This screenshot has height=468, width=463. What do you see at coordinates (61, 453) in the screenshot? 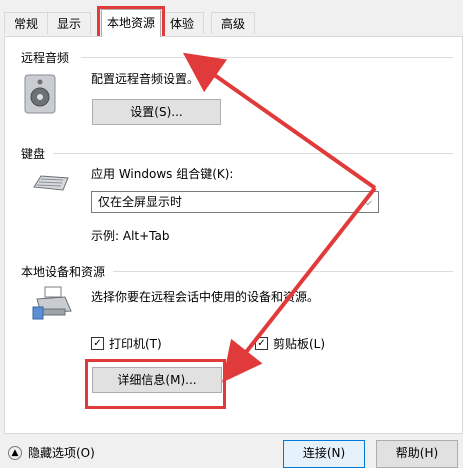
I see `hide-options-label: 隐藏选项(O)` at bounding box center [61, 453].